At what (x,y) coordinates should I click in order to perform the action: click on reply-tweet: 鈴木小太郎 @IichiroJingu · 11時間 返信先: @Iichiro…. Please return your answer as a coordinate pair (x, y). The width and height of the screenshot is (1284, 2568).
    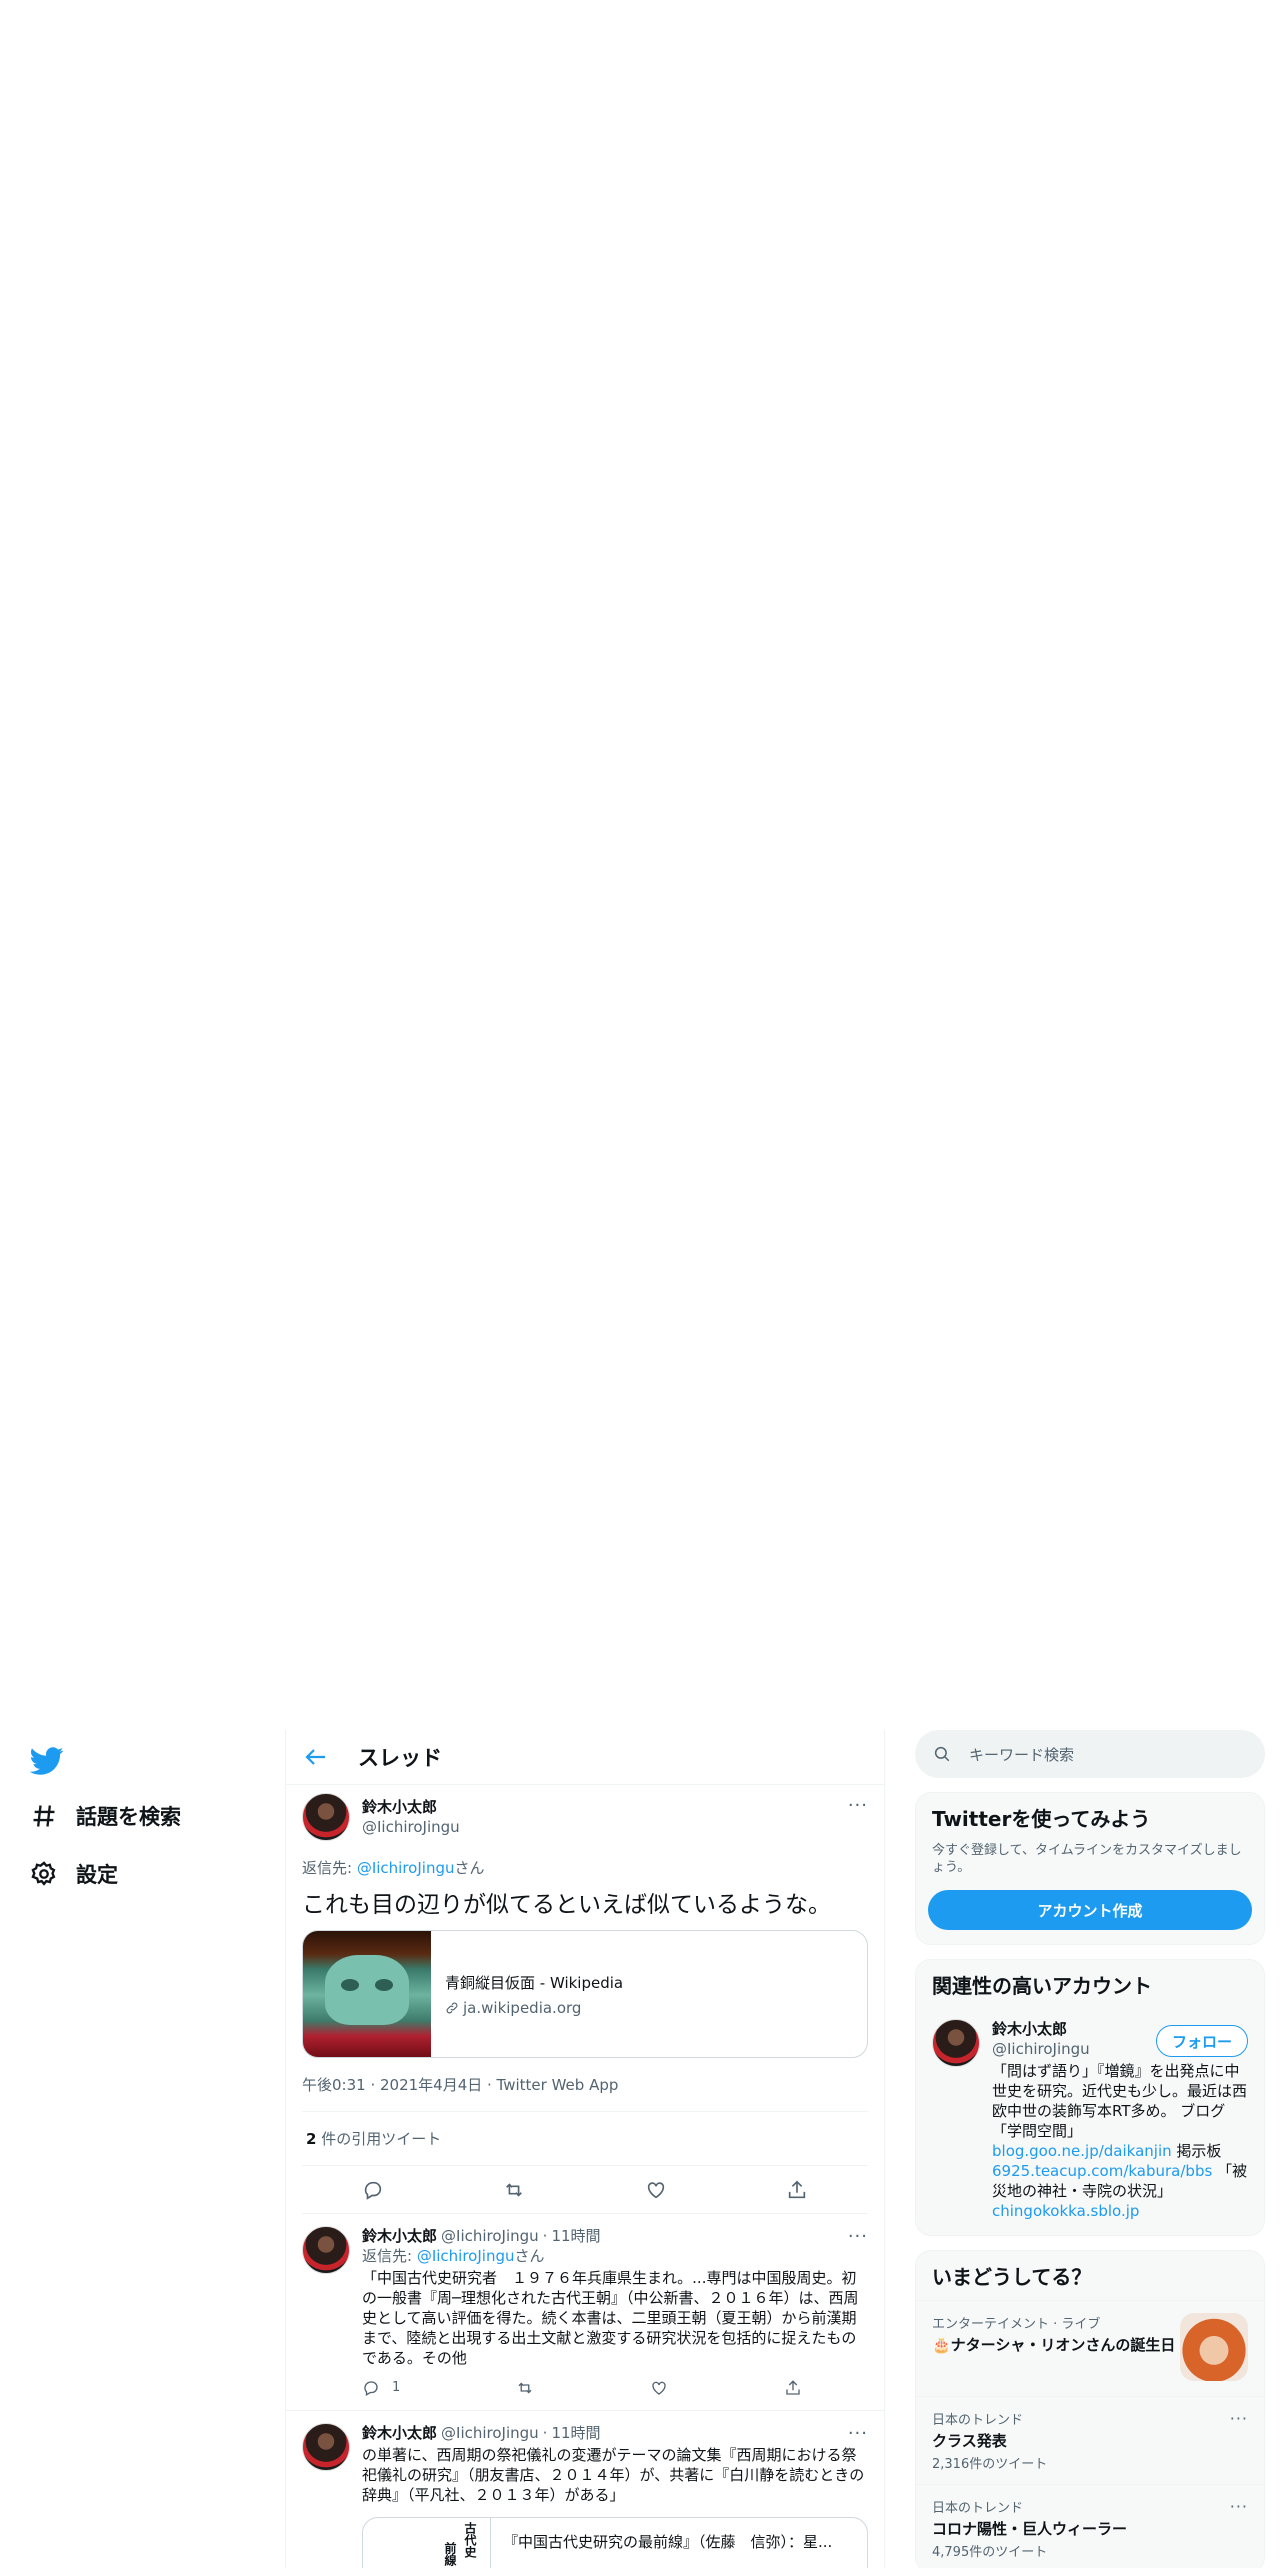
    Looking at the image, I should click on (585, 2312).